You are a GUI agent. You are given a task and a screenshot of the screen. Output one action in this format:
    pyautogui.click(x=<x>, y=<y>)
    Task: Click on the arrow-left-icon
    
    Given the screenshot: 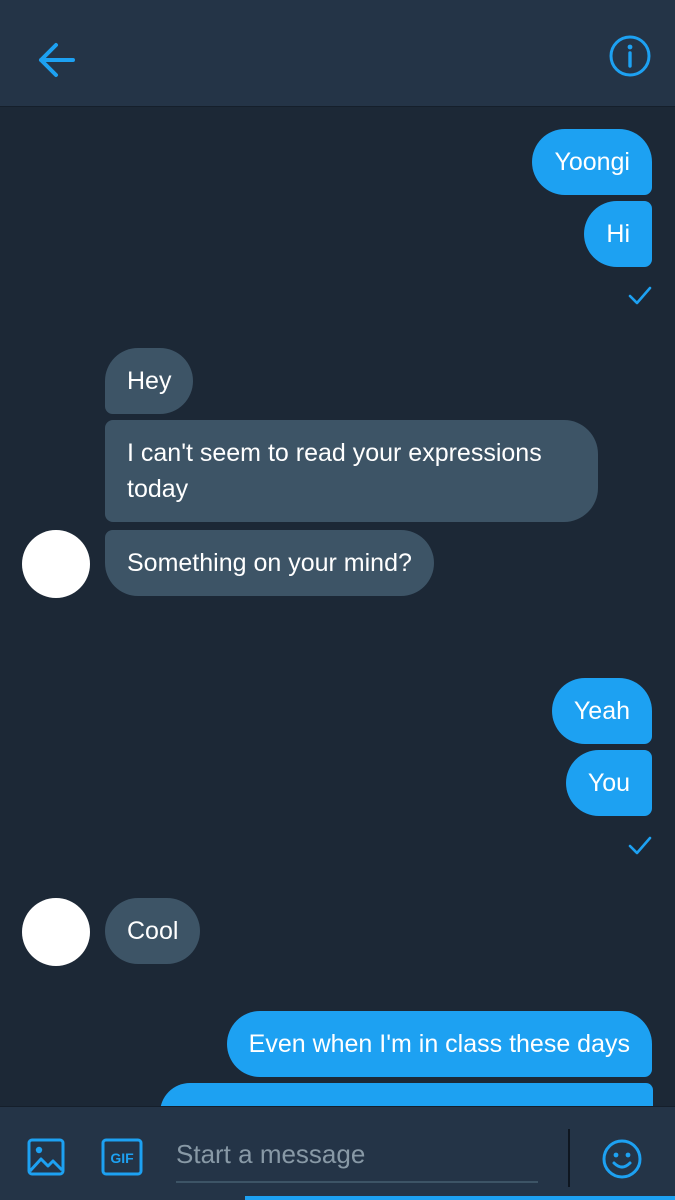 What is the action you would take?
    pyautogui.click(x=57, y=60)
    